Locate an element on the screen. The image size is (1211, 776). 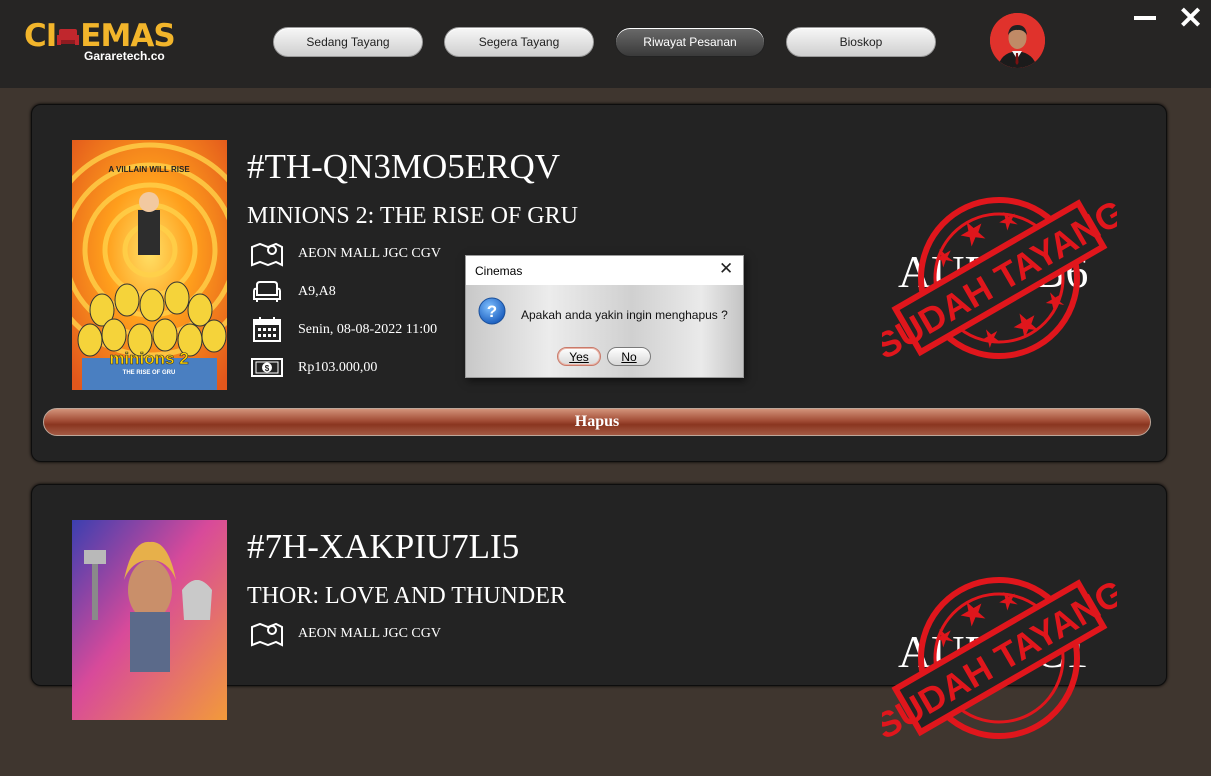
poster-image is located at coordinates (149, 620).